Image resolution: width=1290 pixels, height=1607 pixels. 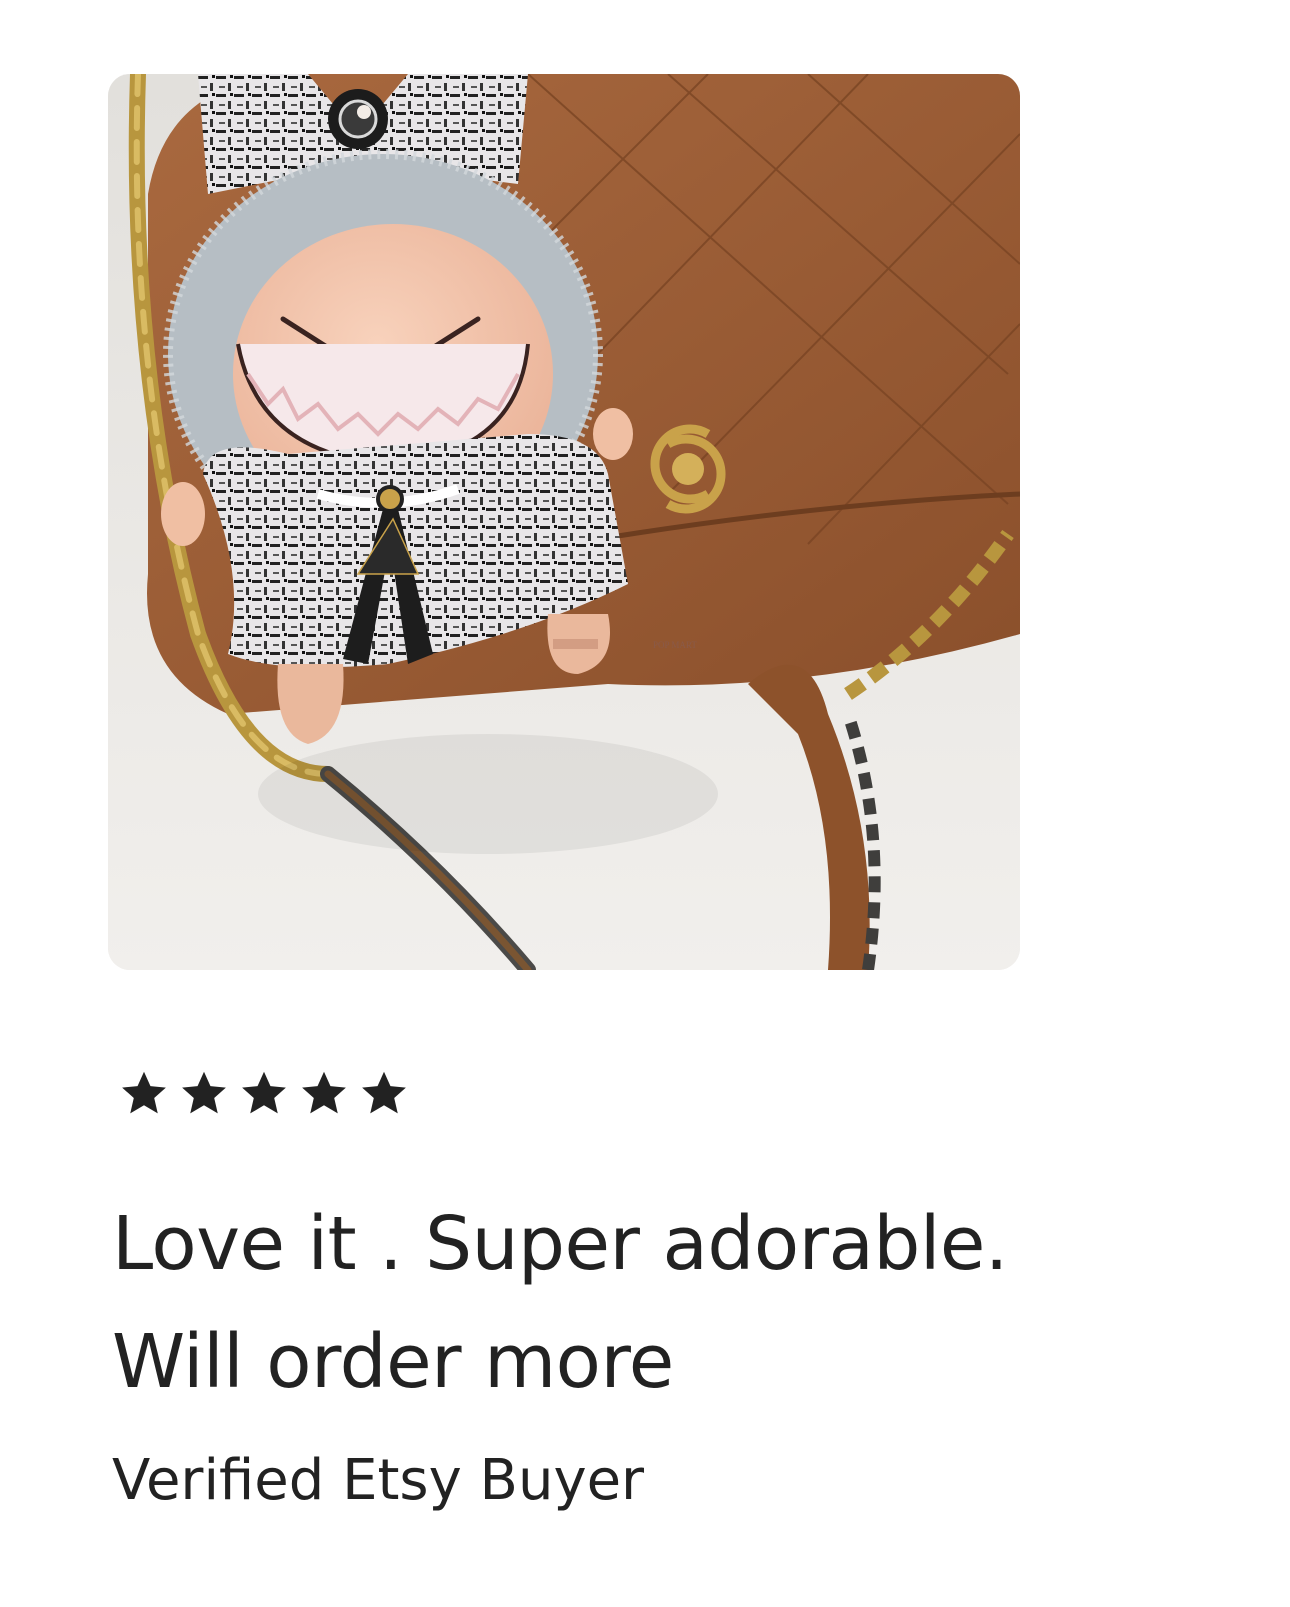 I want to click on star-rating, so click(x=264, y=1093).